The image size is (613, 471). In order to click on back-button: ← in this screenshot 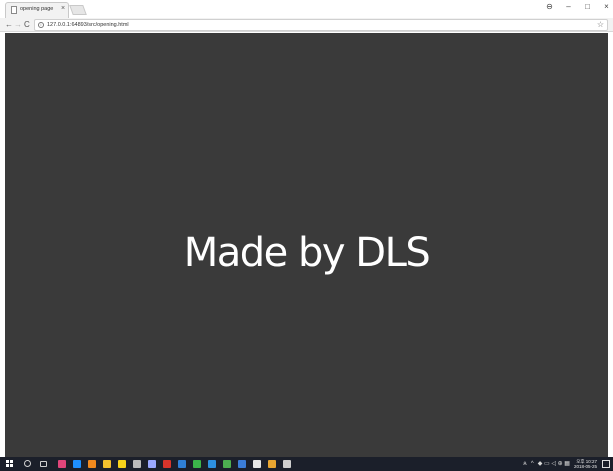, I will do `click(9, 25)`.